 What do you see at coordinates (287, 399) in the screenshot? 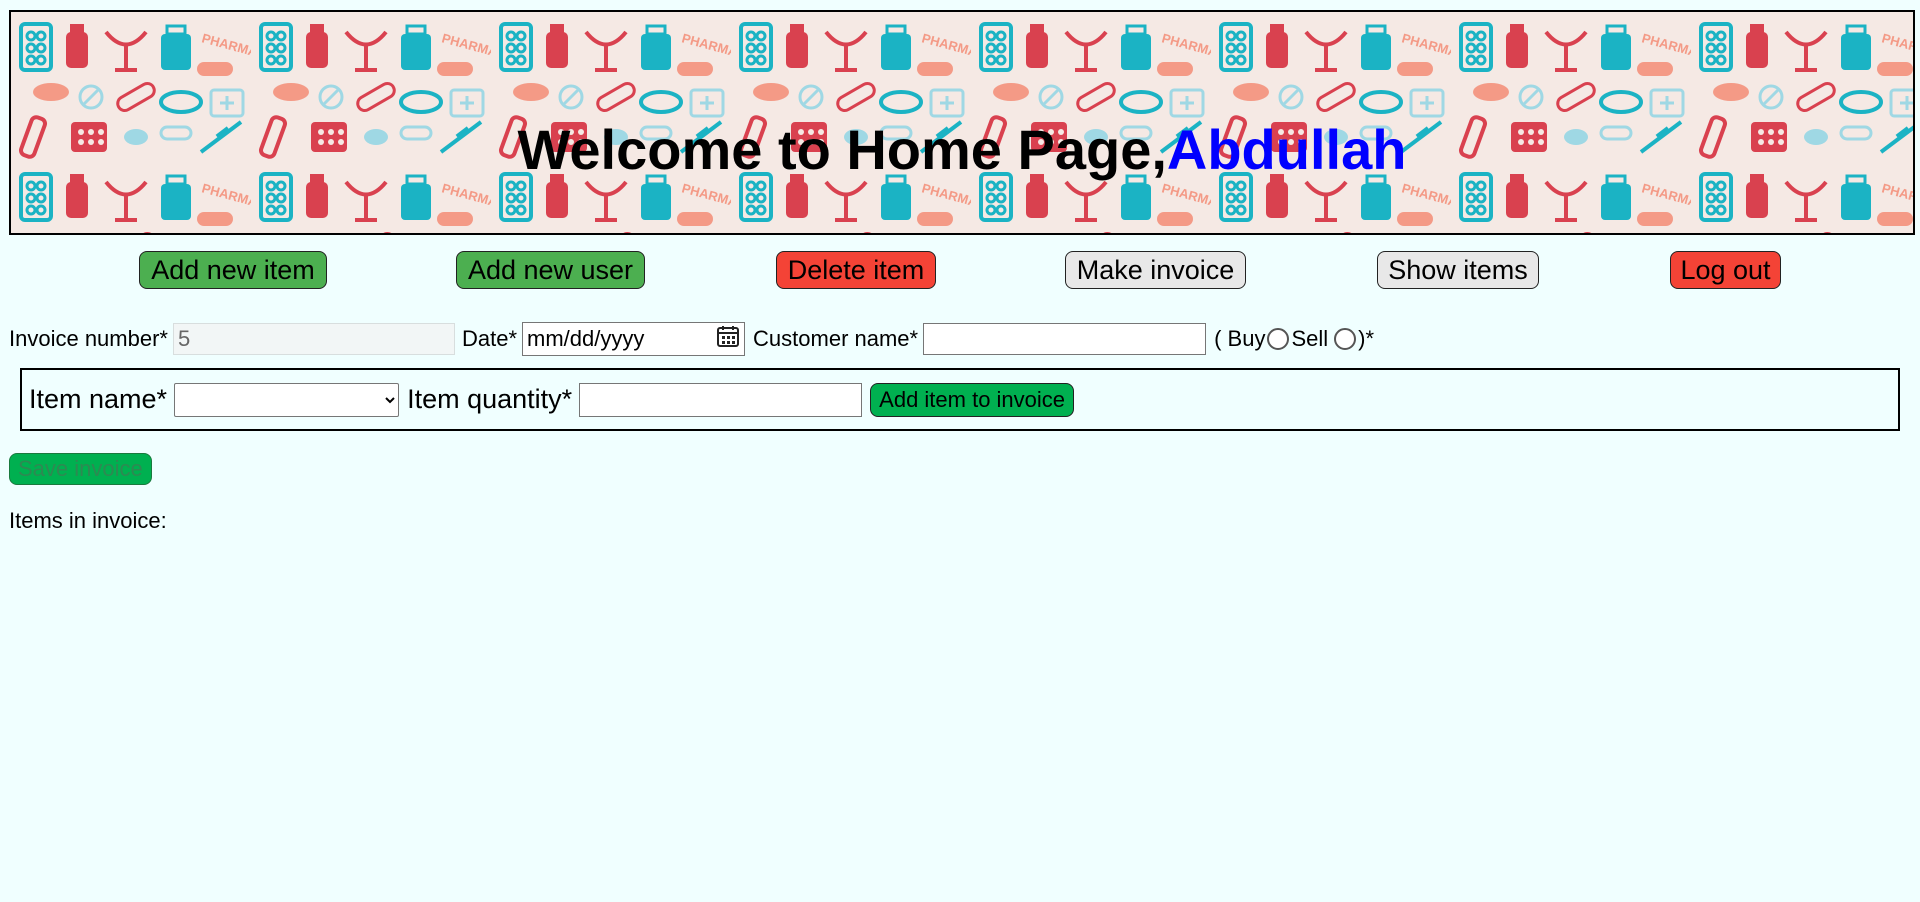
I see `item-name-select` at bounding box center [287, 399].